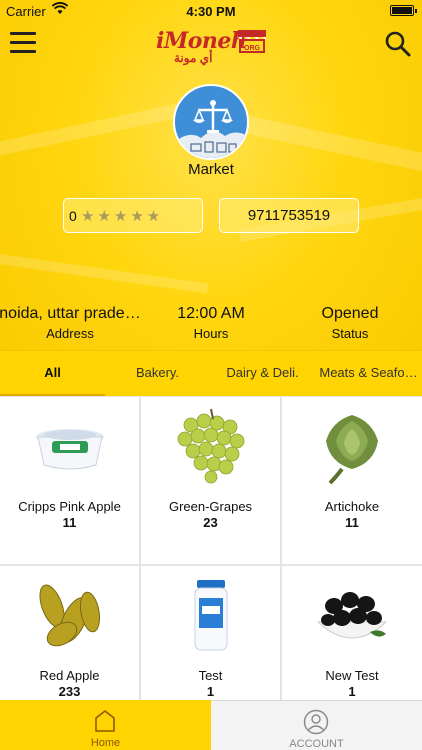 The width and height of the screenshot is (422, 750). What do you see at coordinates (211, 333) in the screenshot?
I see `hours-label: Hours` at bounding box center [211, 333].